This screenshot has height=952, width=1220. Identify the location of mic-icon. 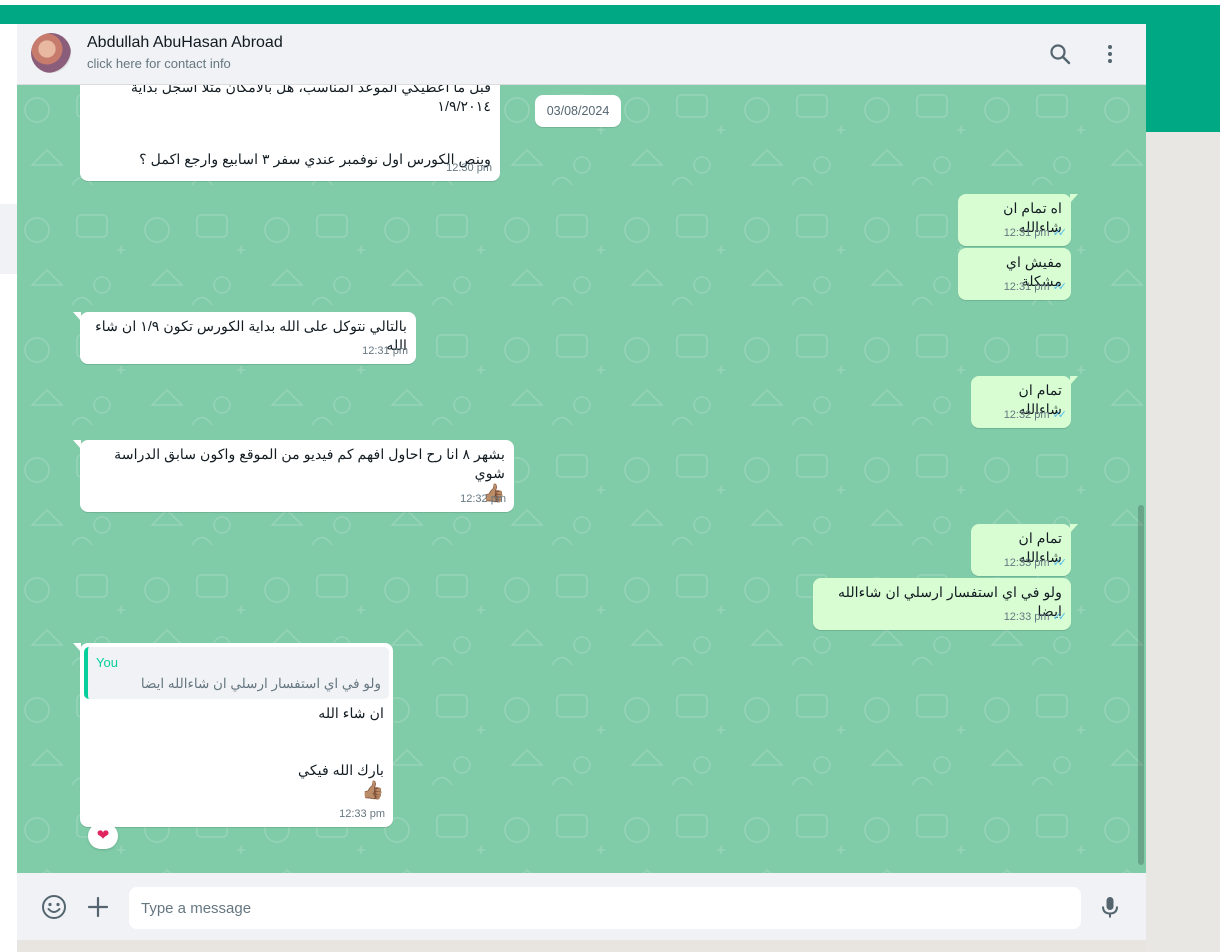
(1110, 907).